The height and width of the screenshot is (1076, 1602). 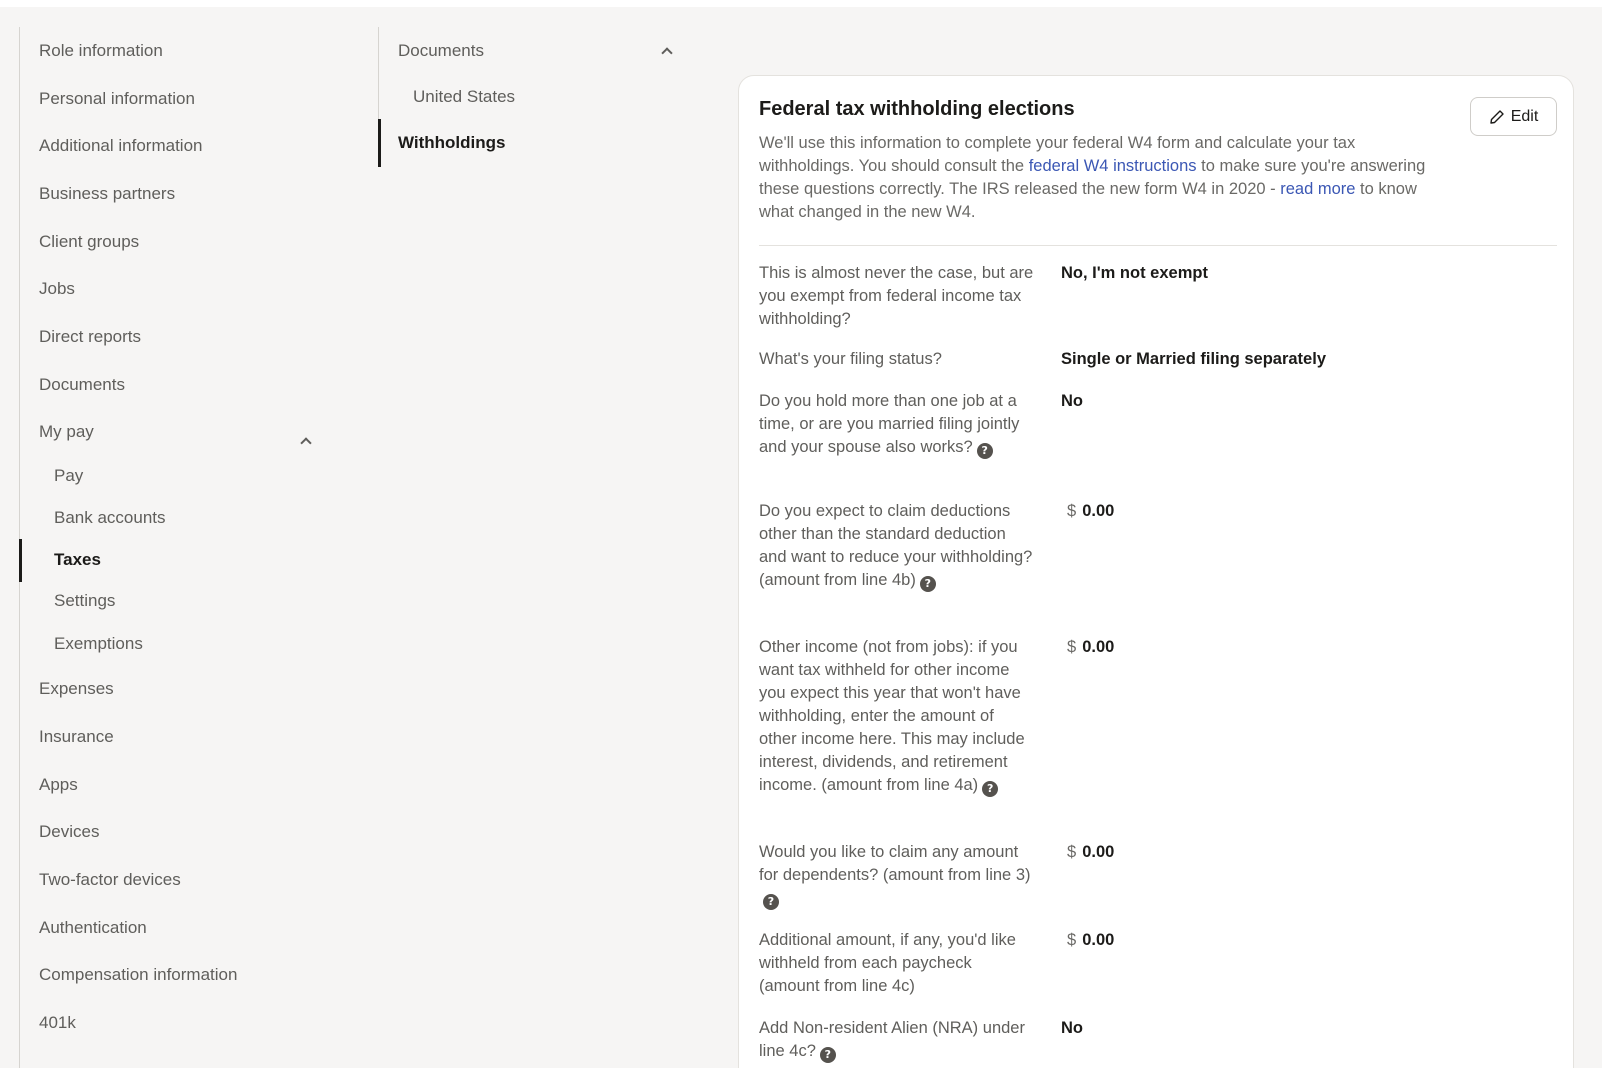 I want to click on nav-item-jobs: Jobs, so click(x=57, y=289).